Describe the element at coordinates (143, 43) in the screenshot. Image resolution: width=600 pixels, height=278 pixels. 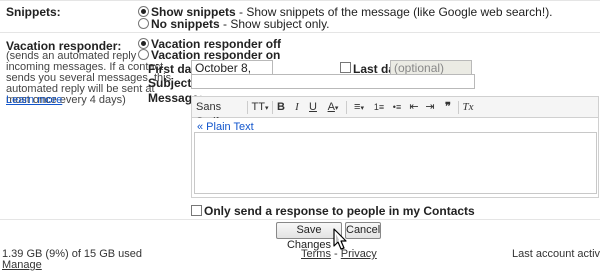
I see `vacation-off-radio` at that location.